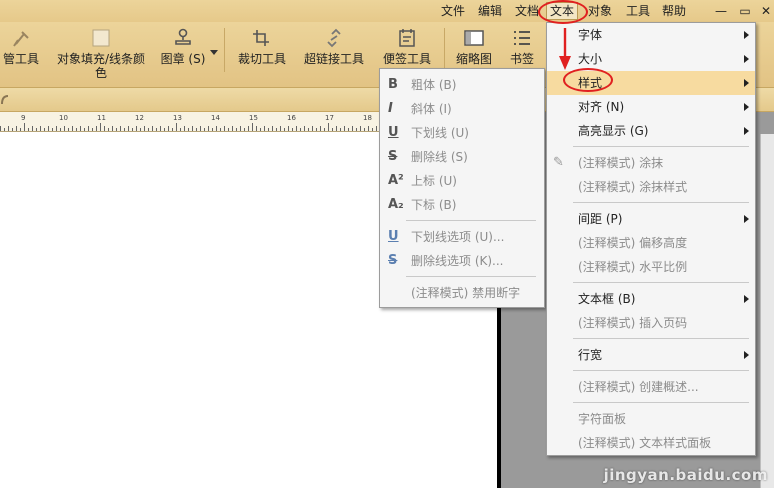  What do you see at coordinates (600, 219) in the screenshot?
I see `menu-item-label: 间距 (P)` at bounding box center [600, 219].